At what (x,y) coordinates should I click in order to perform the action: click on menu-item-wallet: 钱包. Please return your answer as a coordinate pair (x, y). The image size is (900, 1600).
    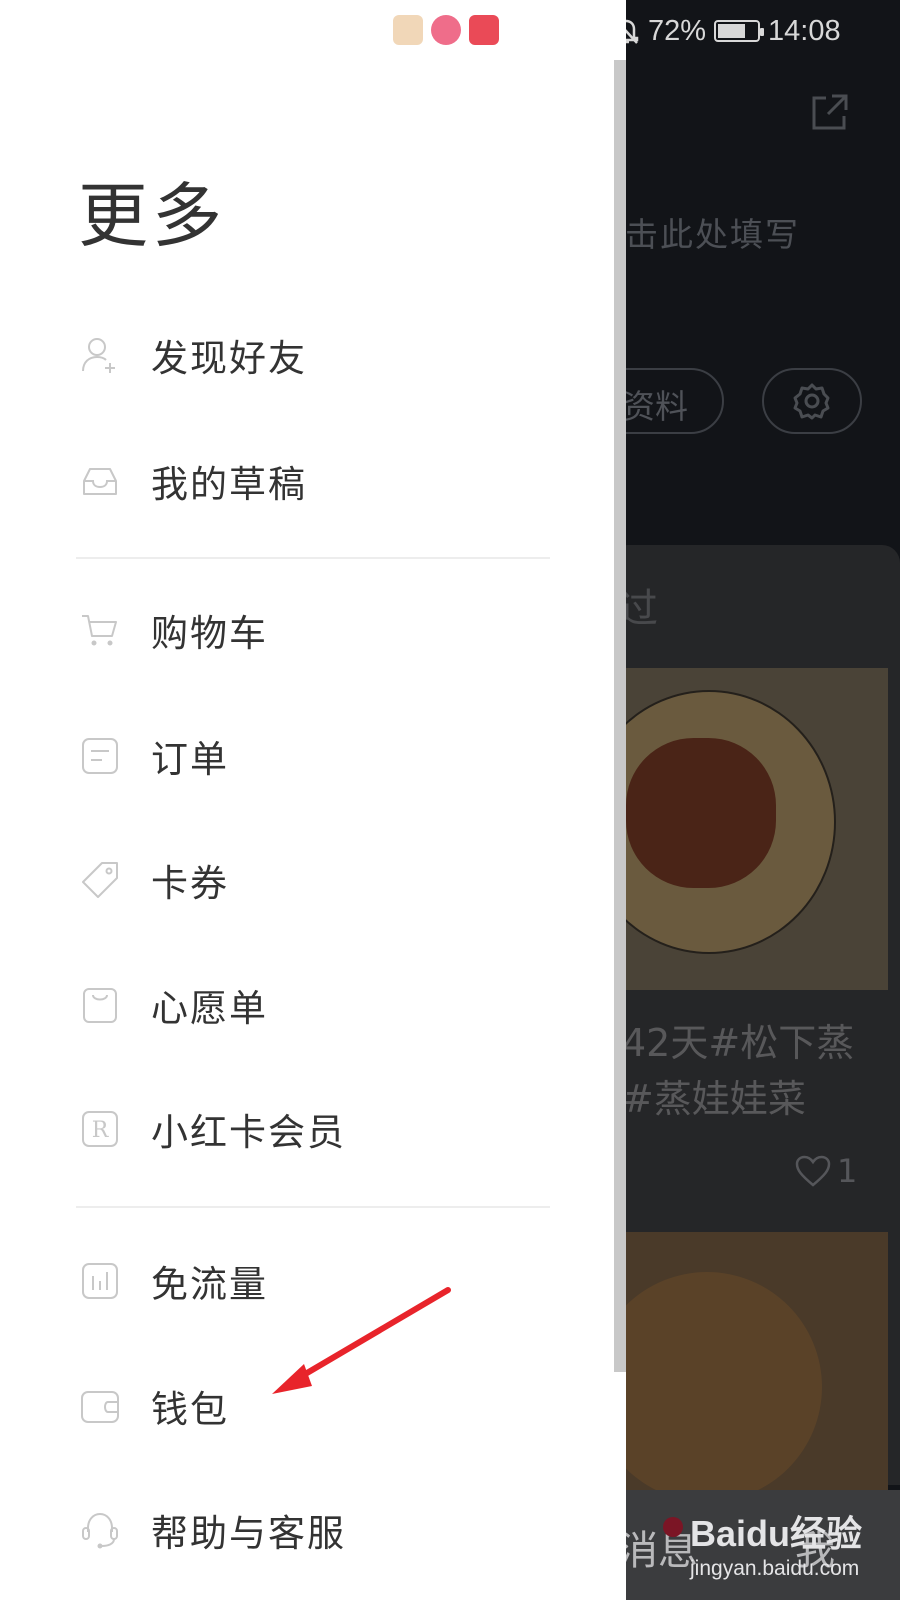
    Looking at the image, I should click on (300, 1406).